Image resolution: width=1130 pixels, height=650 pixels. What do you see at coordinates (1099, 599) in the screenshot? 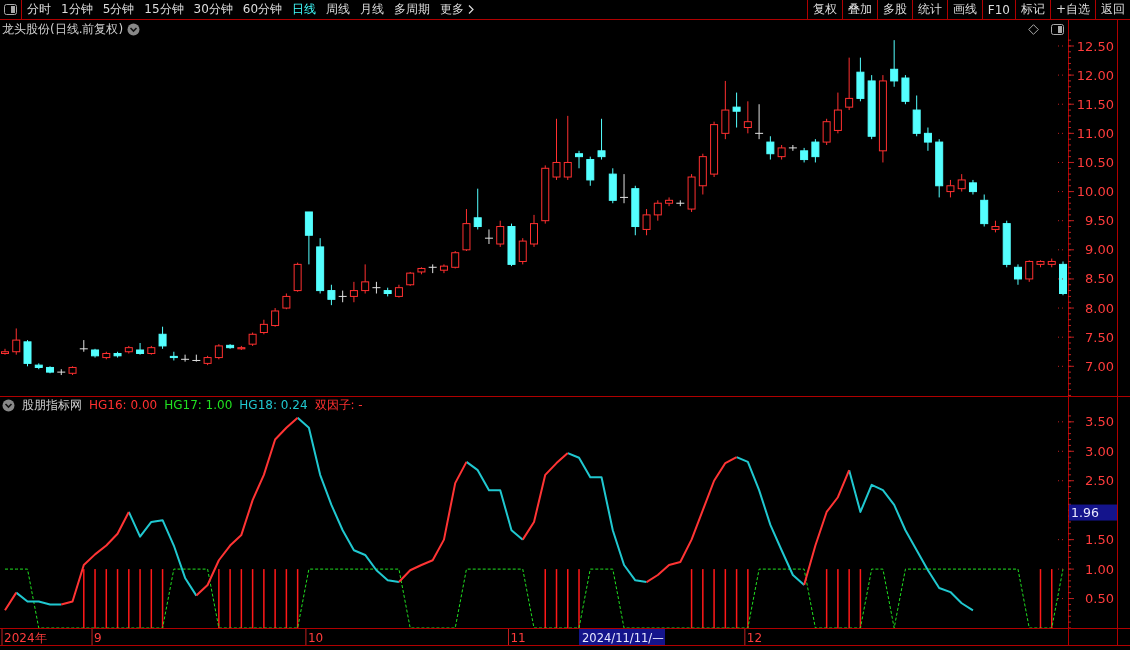
I see `axis-label: 0.50` at bounding box center [1099, 599].